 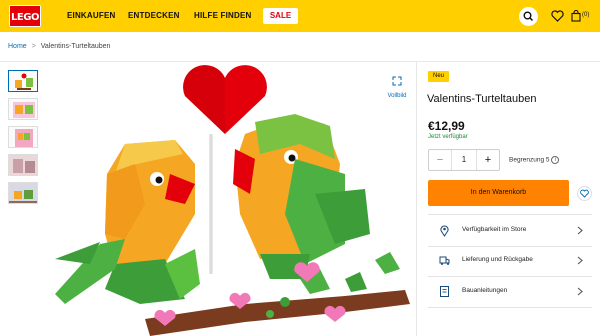 What do you see at coordinates (446, 126) in the screenshot?
I see `product-price: €12,99` at bounding box center [446, 126].